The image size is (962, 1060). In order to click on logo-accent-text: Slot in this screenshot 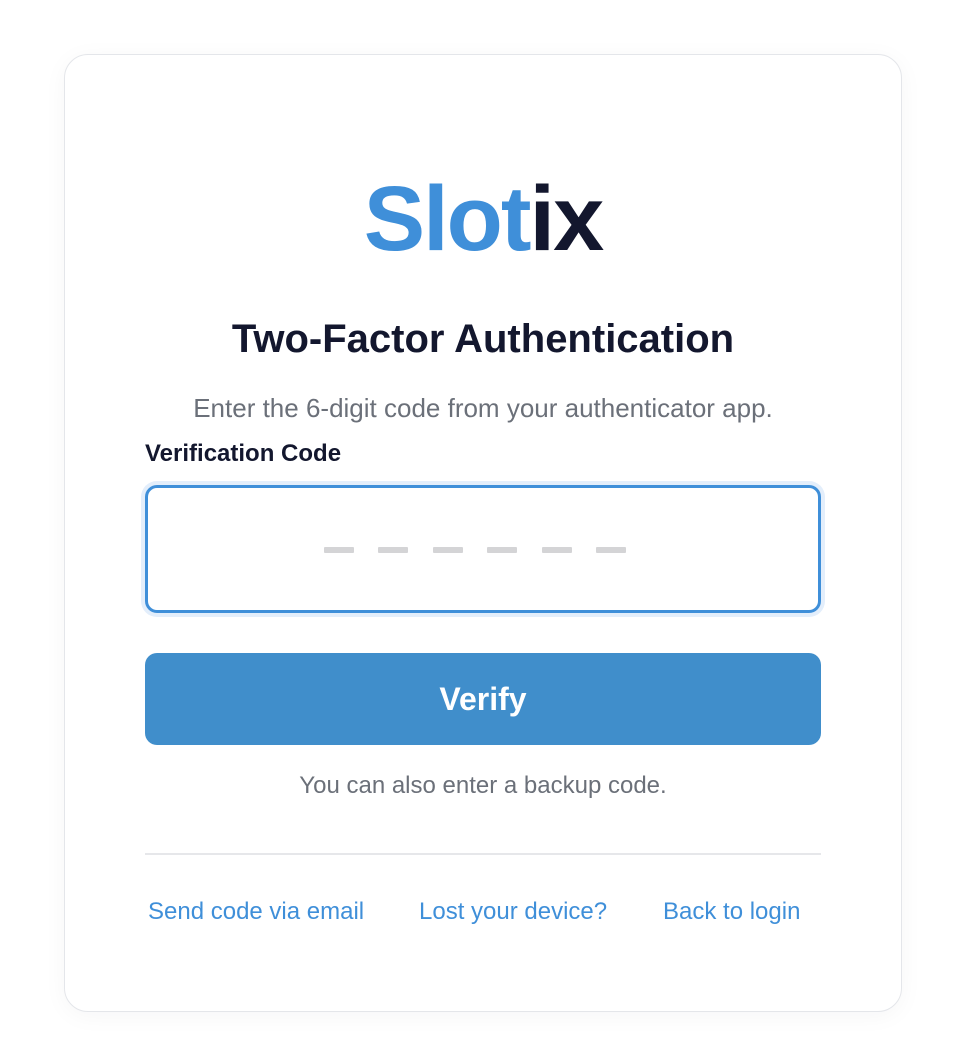, I will do `click(447, 219)`.